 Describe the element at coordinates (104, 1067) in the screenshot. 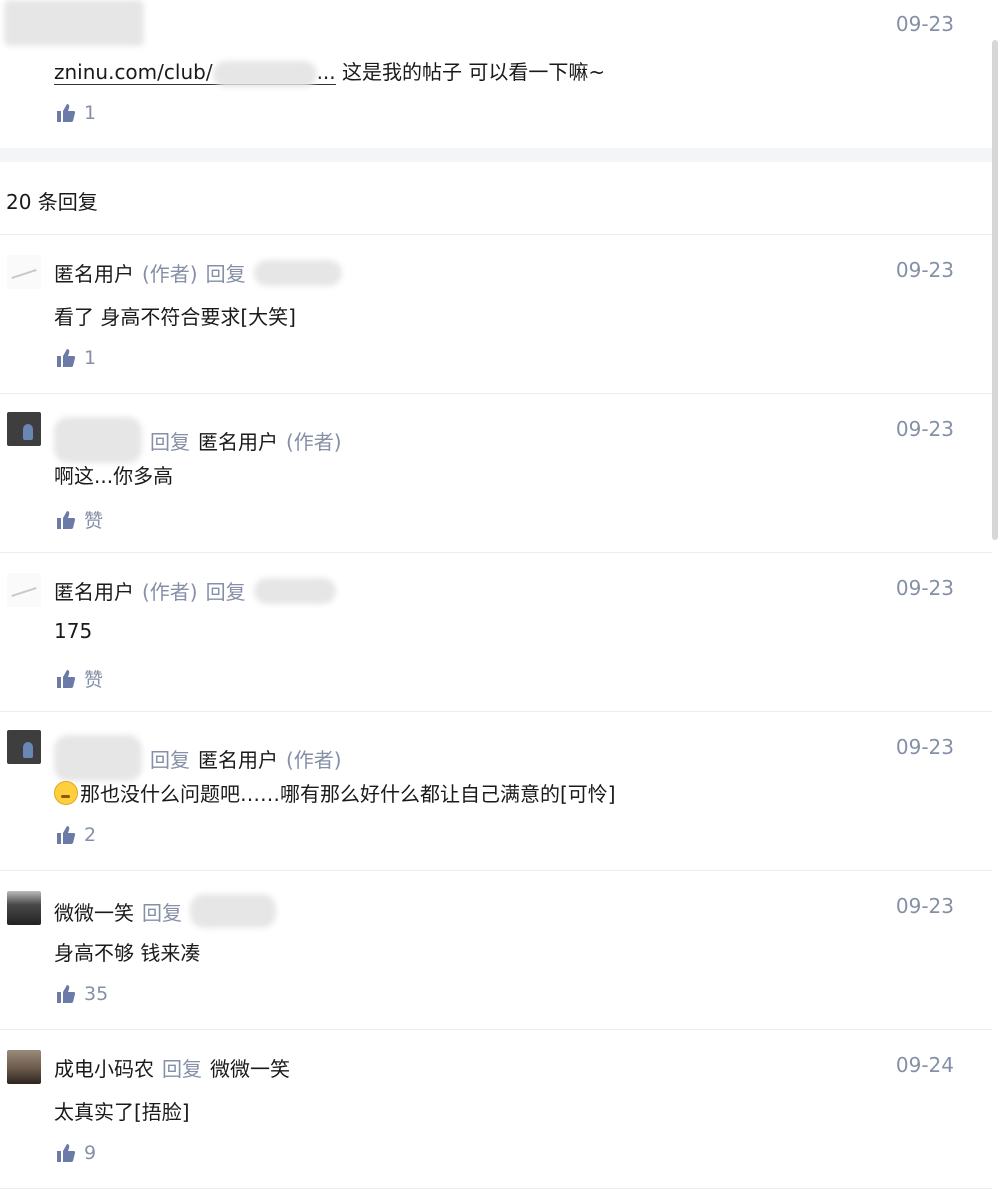

I see `user-name: 成电小码农` at that location.